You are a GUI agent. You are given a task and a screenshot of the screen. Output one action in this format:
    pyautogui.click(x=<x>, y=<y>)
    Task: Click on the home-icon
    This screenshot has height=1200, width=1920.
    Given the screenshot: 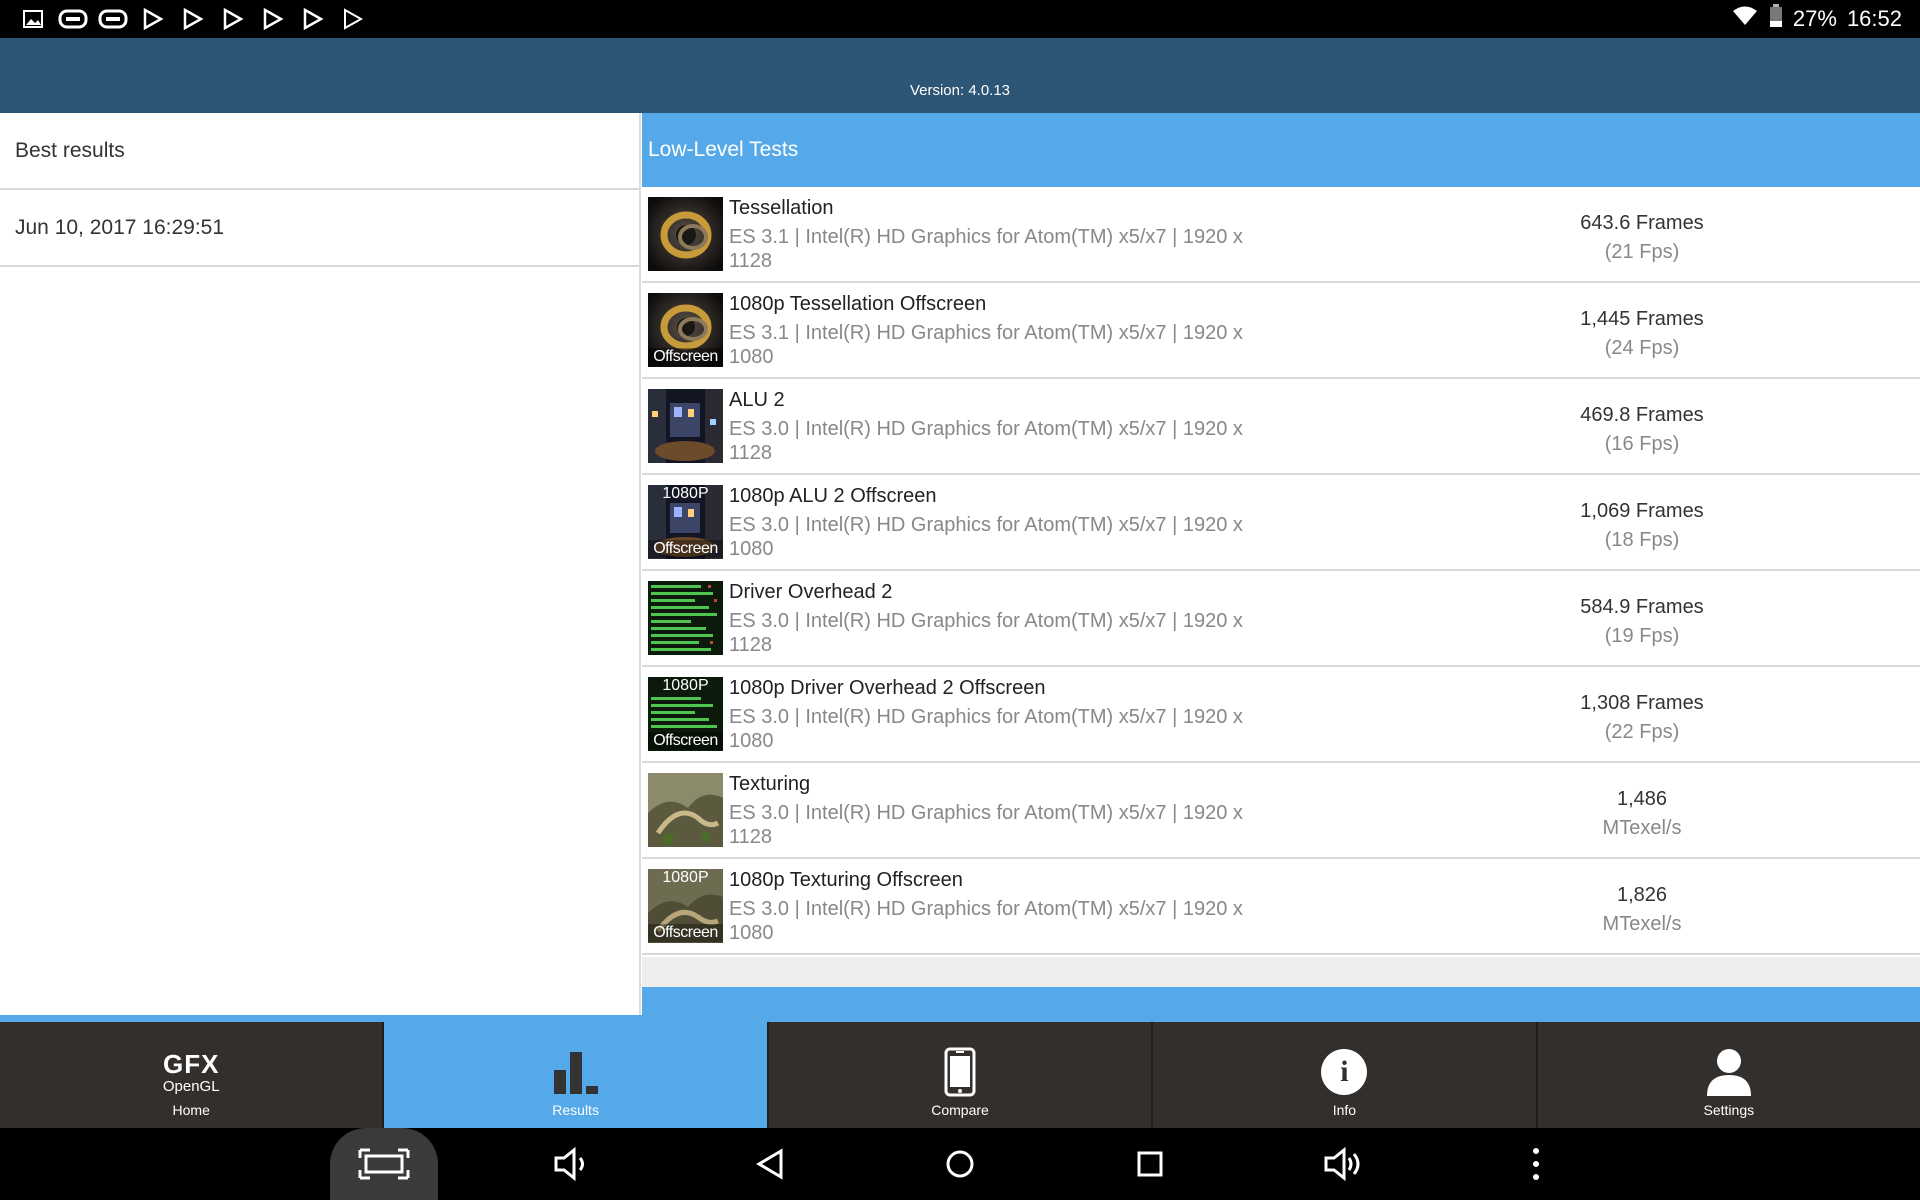 What is the action you would take?
    pyautogui.click(x=960, y=1164)
    